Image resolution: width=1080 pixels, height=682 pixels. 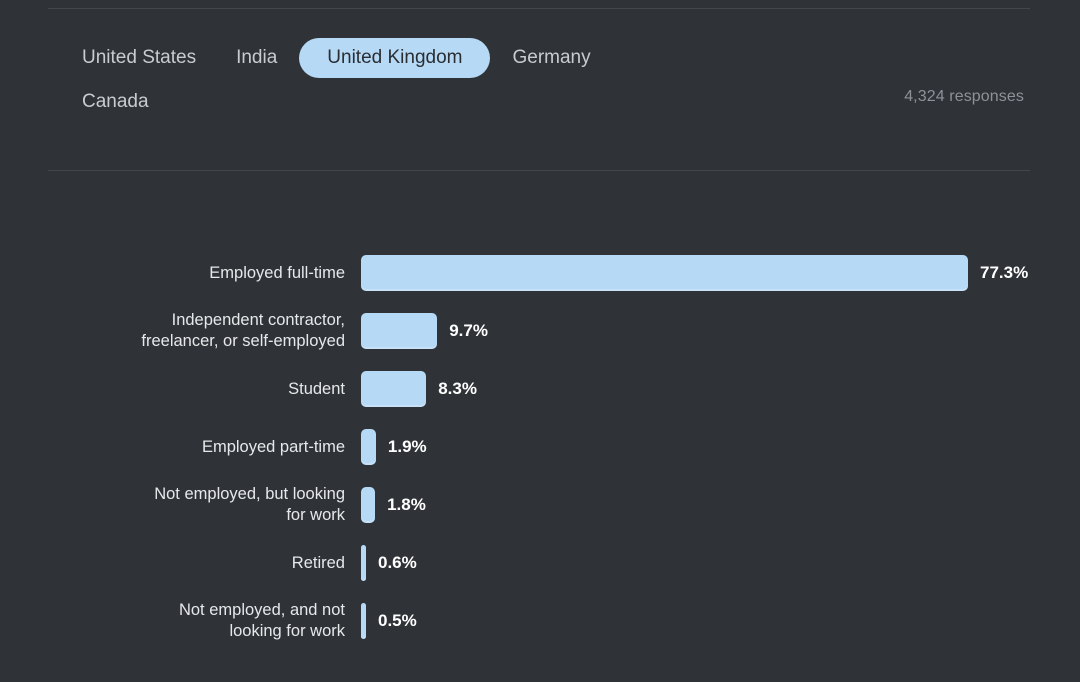 I want to click on bar-value-label: 1.9%, so click(x=407, y=446).